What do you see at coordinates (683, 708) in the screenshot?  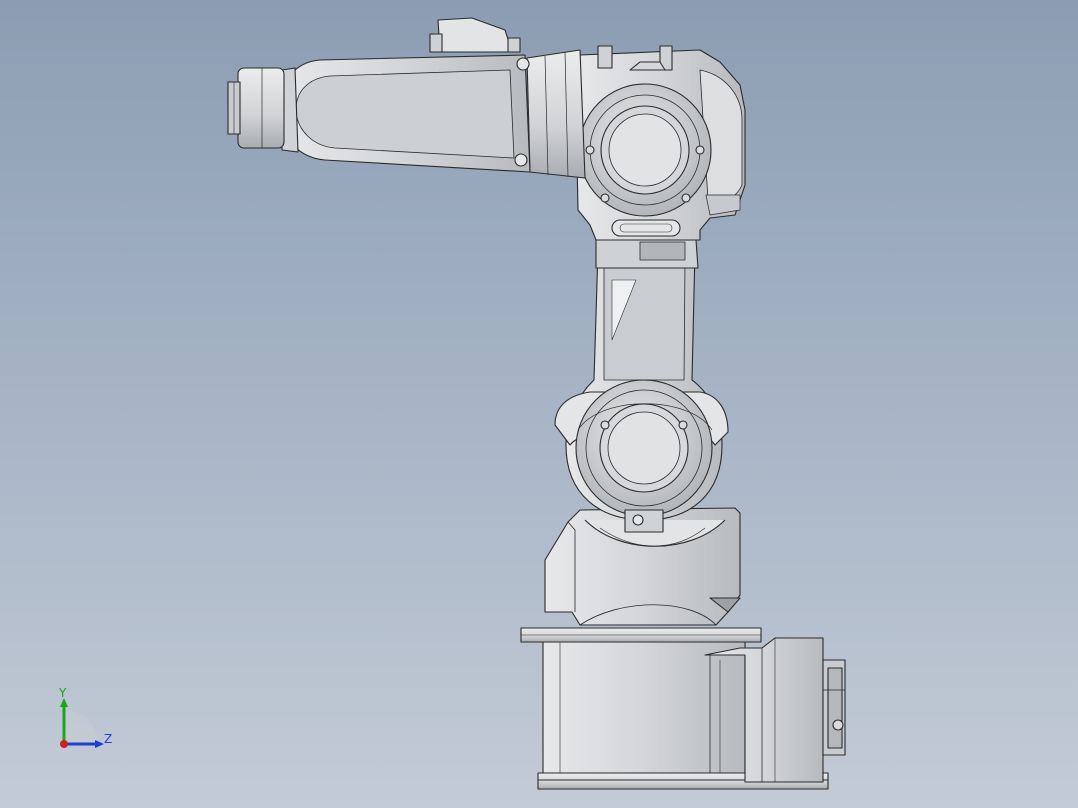 I see `robot-base` at bounding box center [683, 708].